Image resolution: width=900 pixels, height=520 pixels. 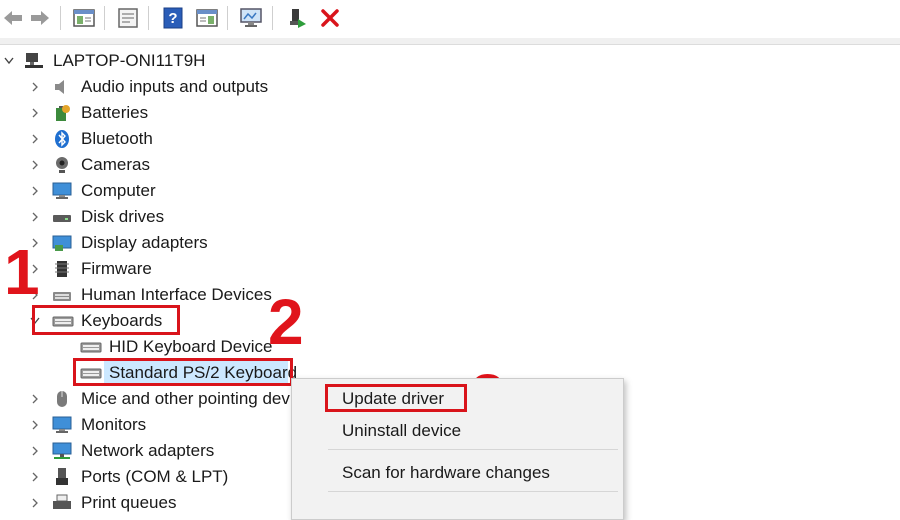 What do you see at coordinates (113, 425) in the screenshot?
I see `tree-item-monitors: Monitors` at bounding box center [113, 425].